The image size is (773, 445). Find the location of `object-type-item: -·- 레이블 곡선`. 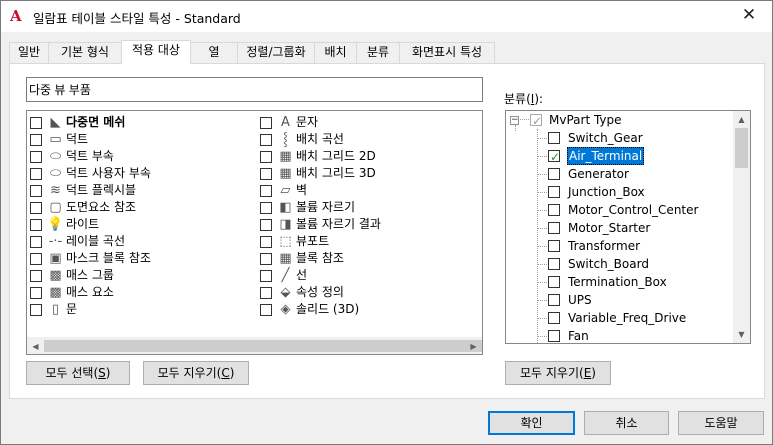

object-type-item: -·- 레이블 곡선 is located at coordinates (144, 241).